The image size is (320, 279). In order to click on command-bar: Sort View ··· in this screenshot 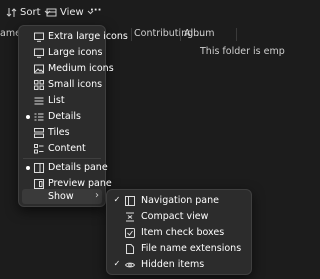, I will do `click(125, 12)`.